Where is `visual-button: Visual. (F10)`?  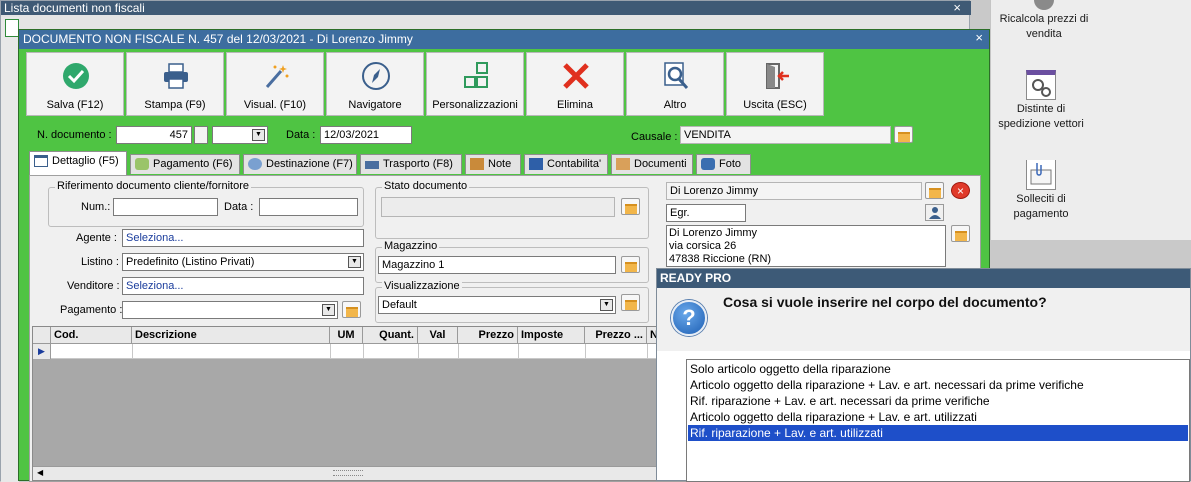 visual-button: Visual. (F10) is located at coordinates (275, 84).